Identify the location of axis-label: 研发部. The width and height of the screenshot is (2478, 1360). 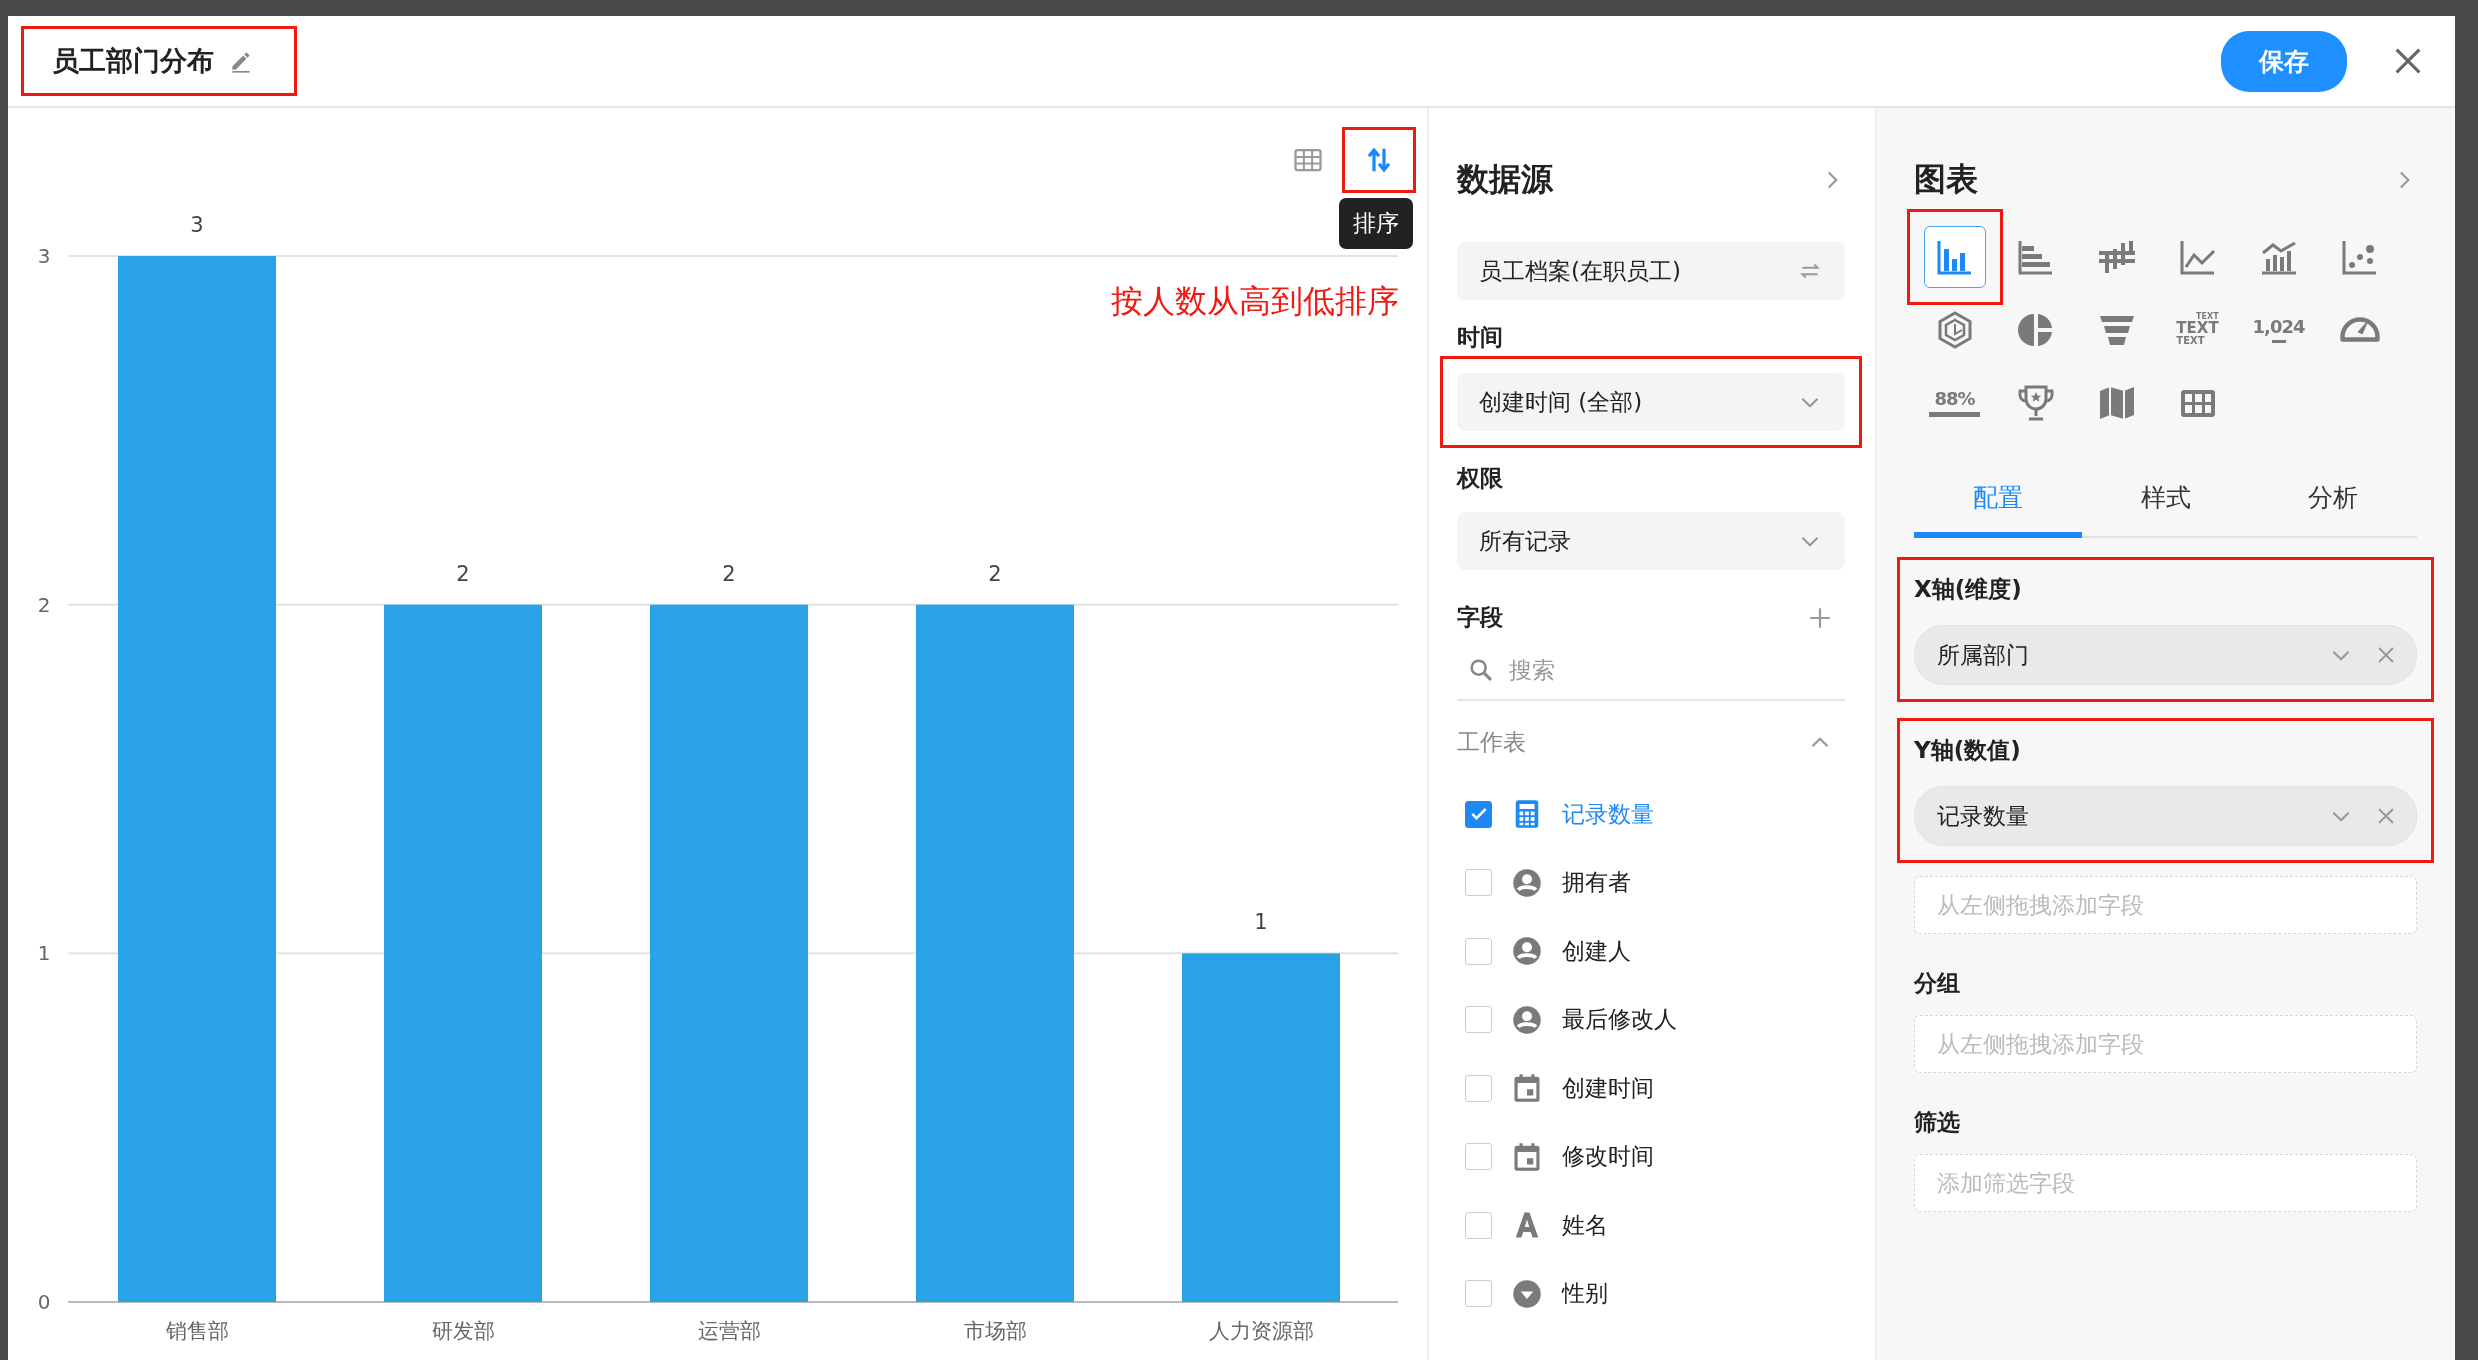
(463, 1331).